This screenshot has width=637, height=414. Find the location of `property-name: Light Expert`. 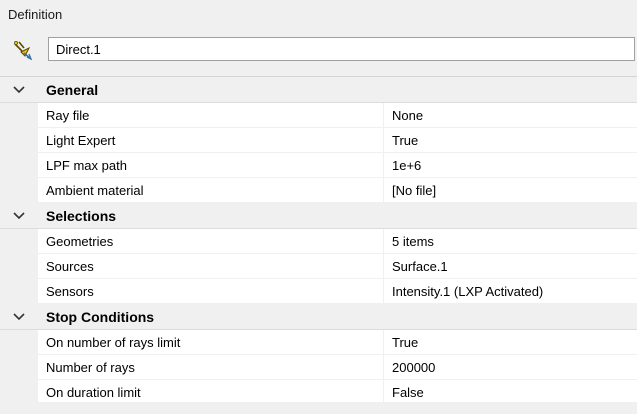

property-name: Light Expert is located at coordinates (211, 140).